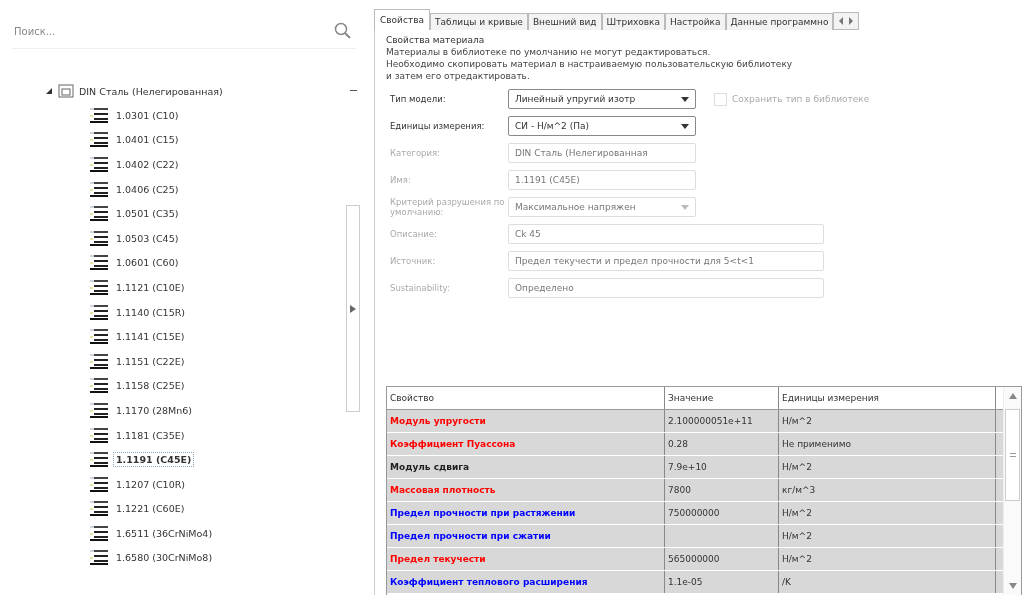 This screenshot has height=595, width=1024. What do you see at coordinates (526, 559) in the screenshot?
I see `table-cell: Предел текучести` at bounding box center [526, 559].